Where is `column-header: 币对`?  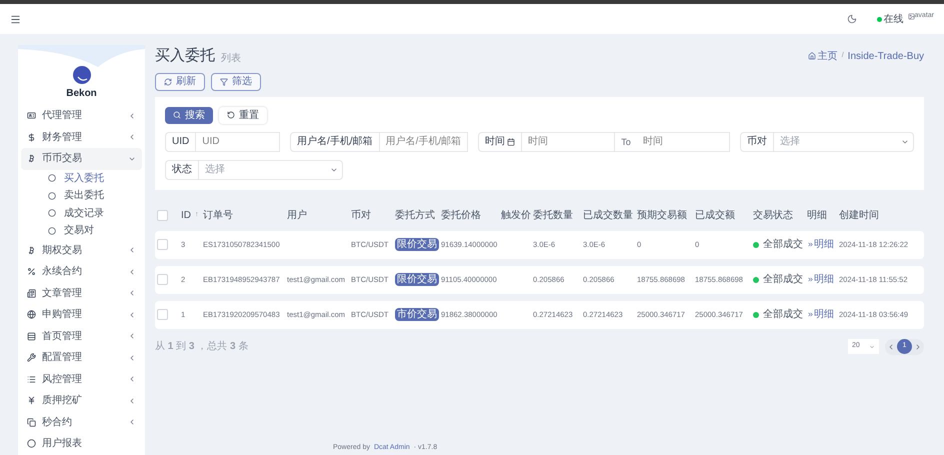 column-header: 币对 is located at coordinates (361, 215).